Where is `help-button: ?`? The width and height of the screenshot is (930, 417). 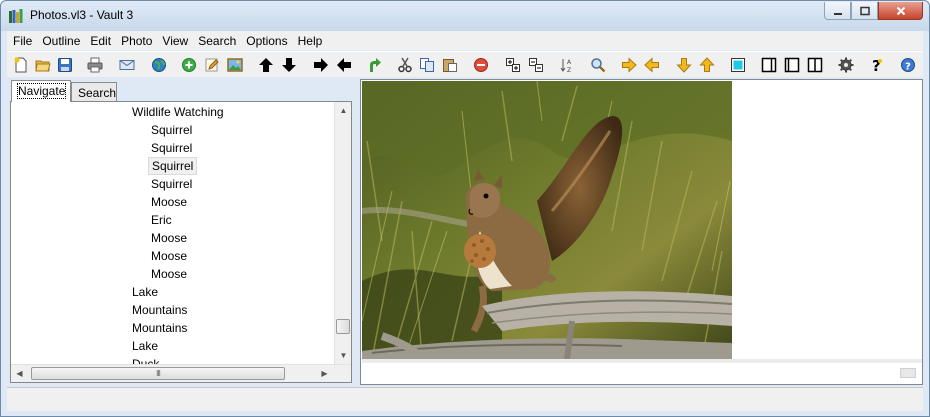 help-button: ? is located at coordinates (877, 65).